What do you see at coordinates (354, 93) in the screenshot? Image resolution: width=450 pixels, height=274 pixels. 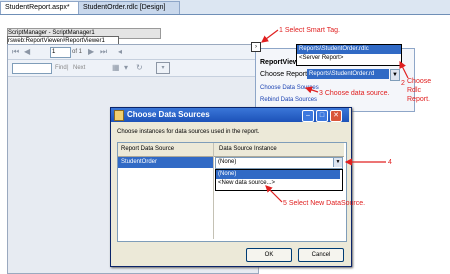 I see `annotation-3: 3 Choose data source.` at bounding box center [354, 93].